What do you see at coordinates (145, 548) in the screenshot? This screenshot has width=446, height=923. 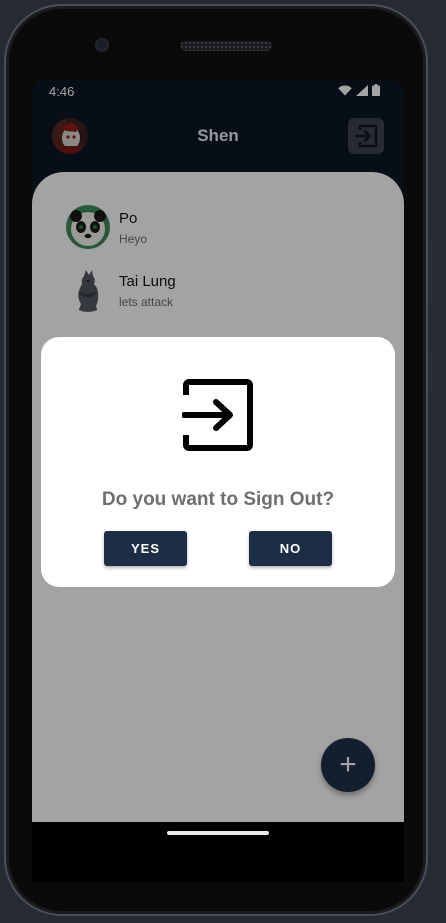 I see `yes-button: YES` at bounding box center [145, 548].